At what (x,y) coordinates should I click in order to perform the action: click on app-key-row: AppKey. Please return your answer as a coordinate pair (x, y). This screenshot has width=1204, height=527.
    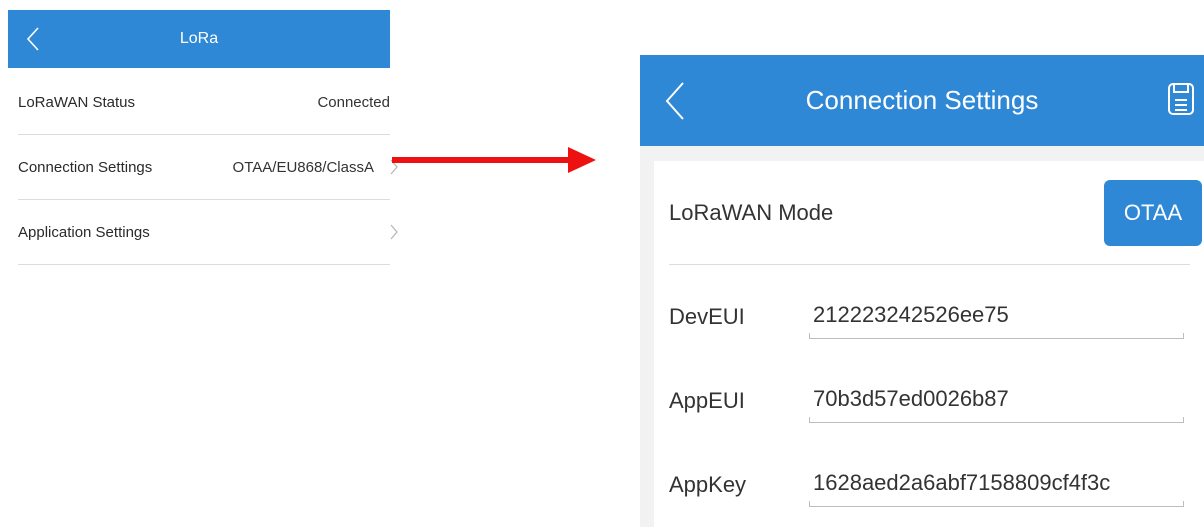
    Looking at the image, I should click on (936, 485).